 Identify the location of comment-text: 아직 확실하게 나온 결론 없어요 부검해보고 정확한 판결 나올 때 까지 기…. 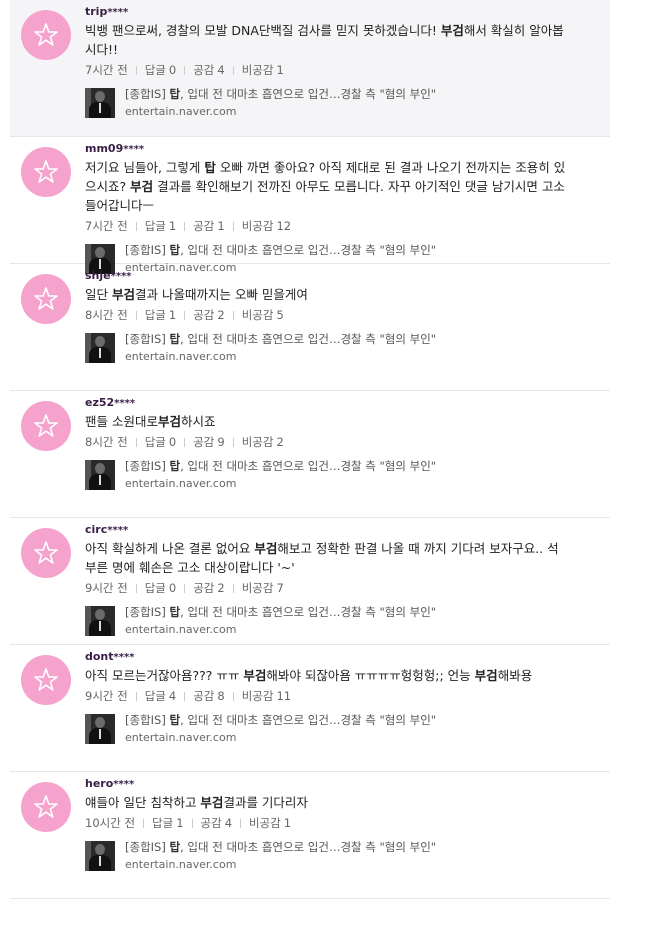
(322, 558).